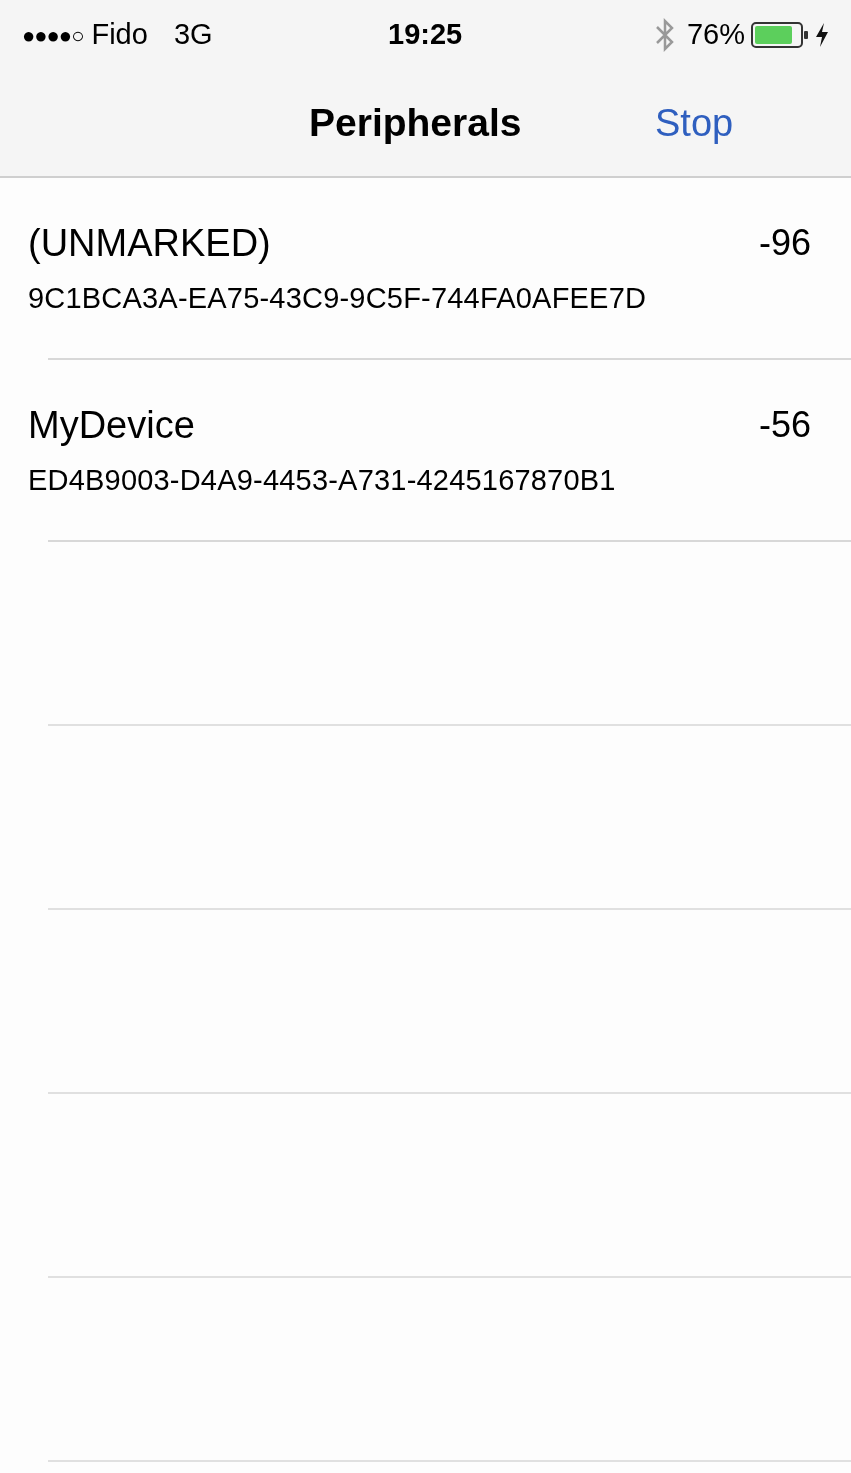 The height and width of the screenshot is (1473, 851). Describe the element at coordinates (119, 35) in the screenshot. I see `carrier-name: Fido` at that location.